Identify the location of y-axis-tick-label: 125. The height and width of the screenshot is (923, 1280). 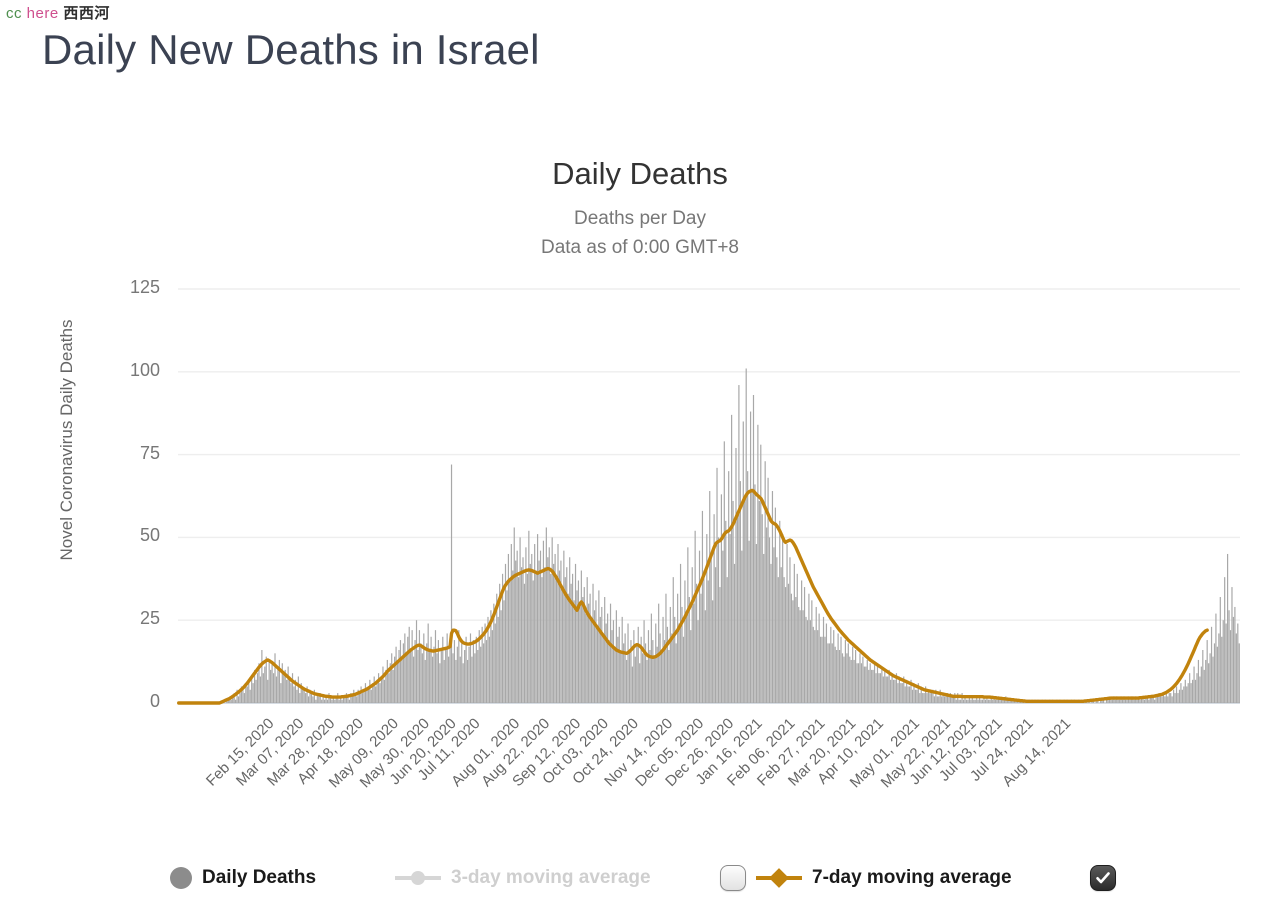
(144, 287).